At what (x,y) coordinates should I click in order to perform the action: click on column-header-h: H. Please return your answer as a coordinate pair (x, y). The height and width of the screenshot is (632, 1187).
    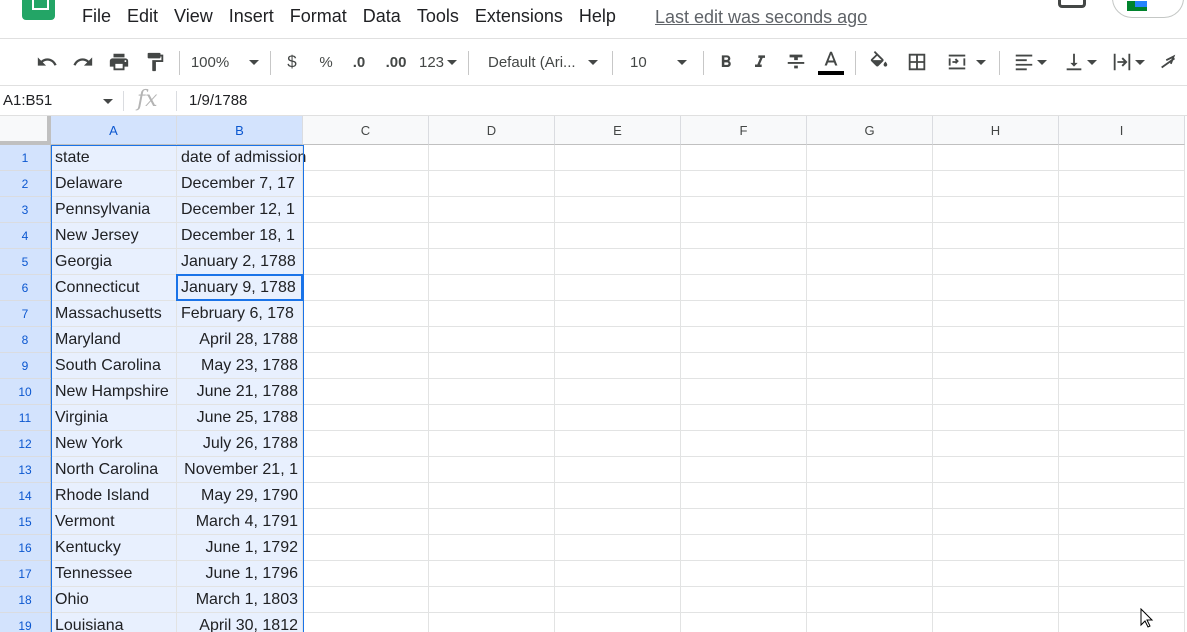
    Looking at the image, I should click on (996, 130).